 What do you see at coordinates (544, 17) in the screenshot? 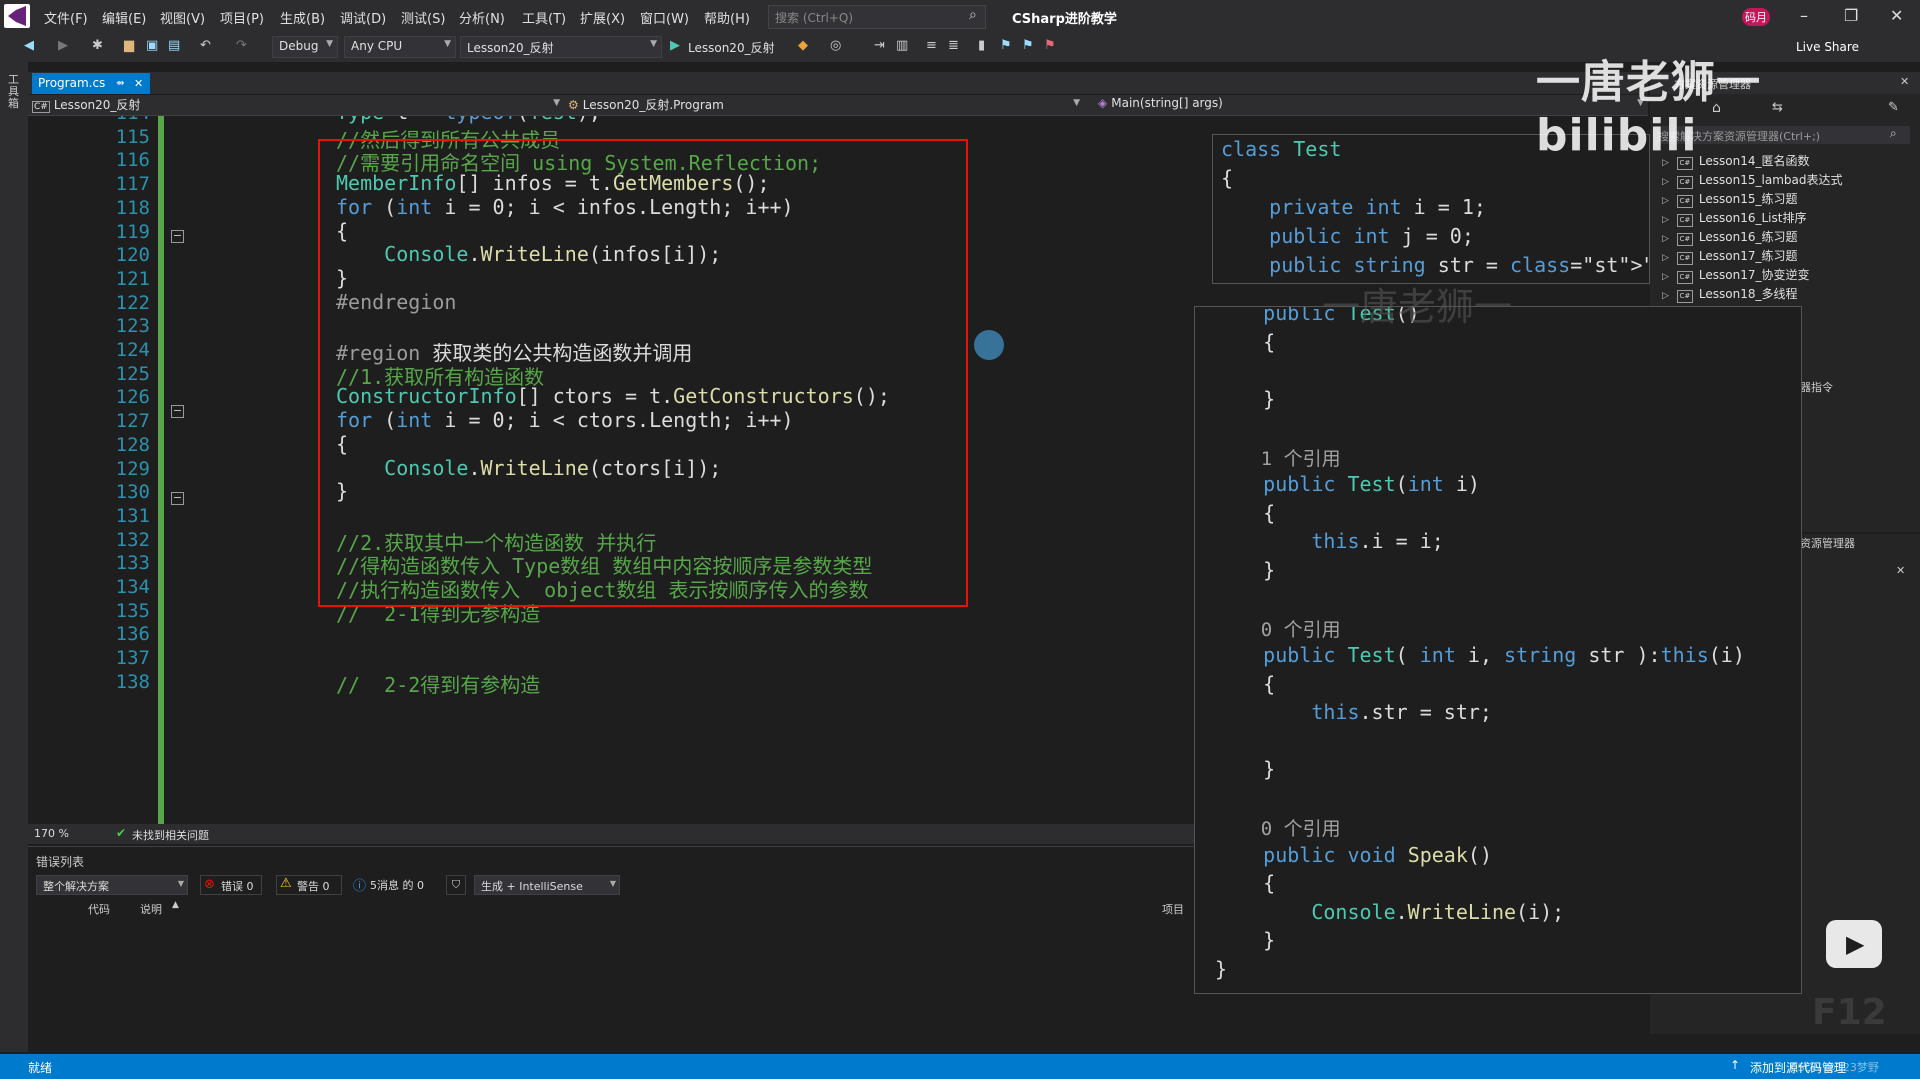
I see `menu-tools: 工具(T)` at bounding box center [544, 17].